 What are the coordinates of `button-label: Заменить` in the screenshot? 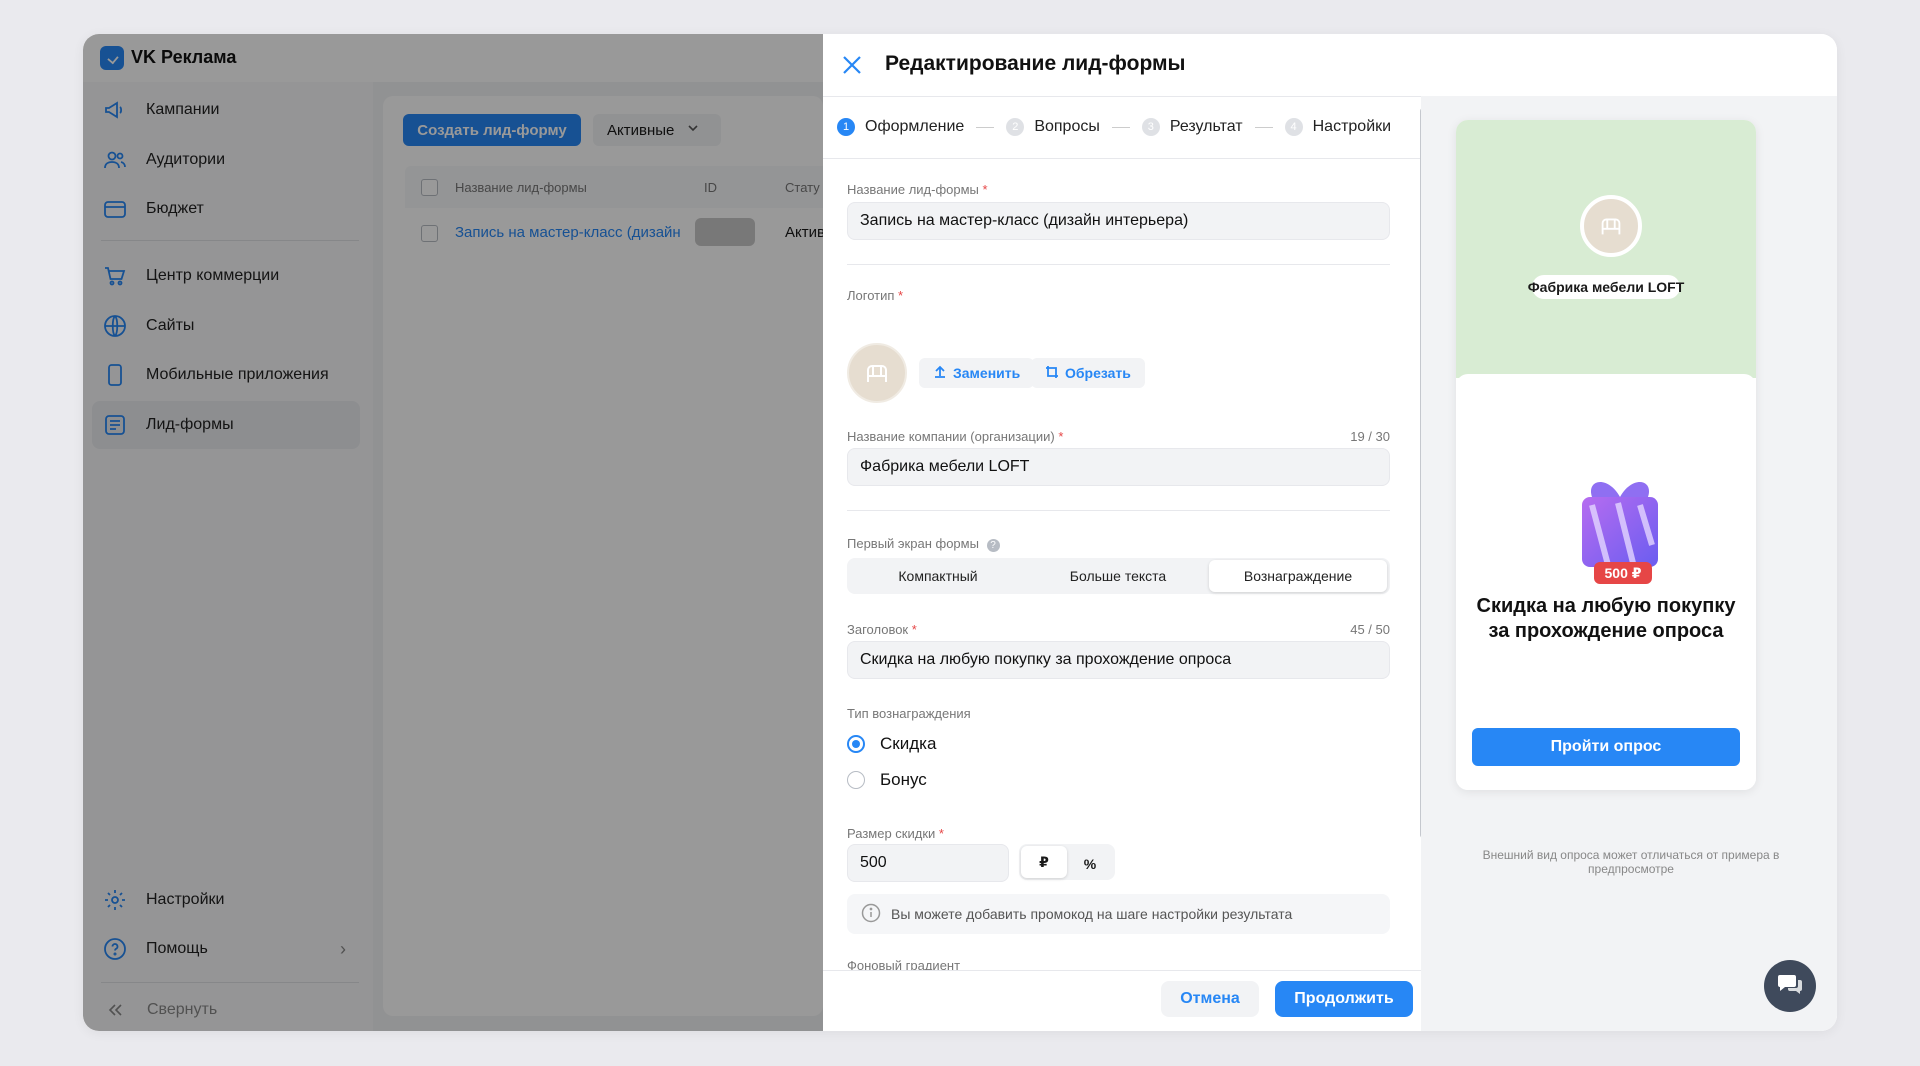 It's located at (987, 373).